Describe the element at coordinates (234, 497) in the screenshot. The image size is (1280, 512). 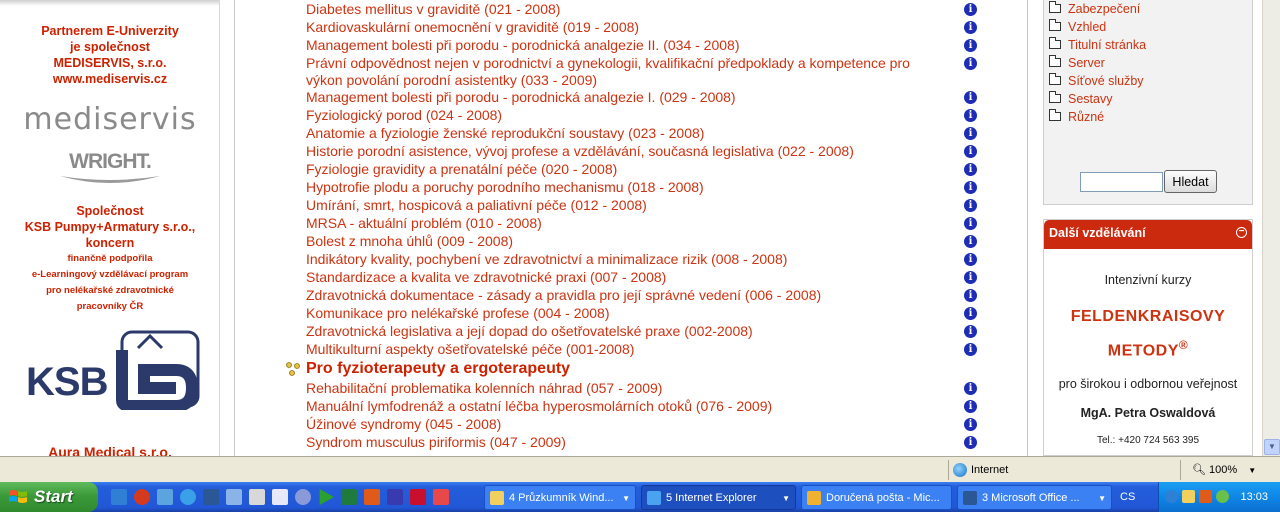
I see `document-icon` at that location.